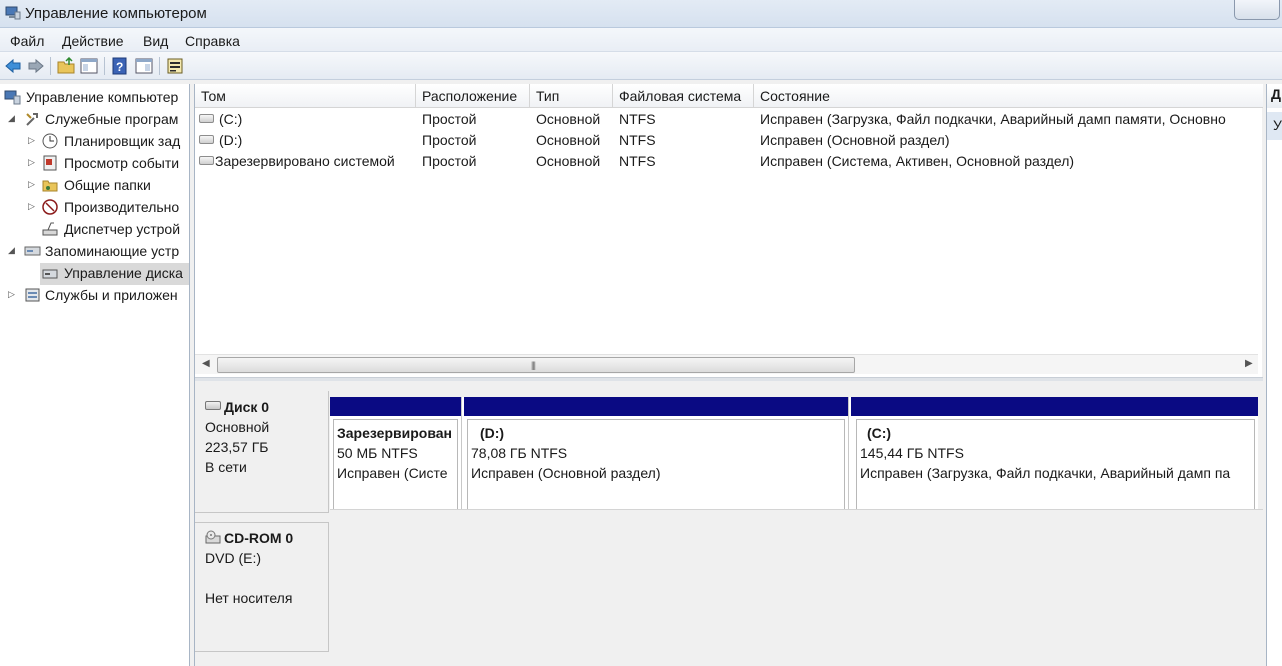  I want to click on computer-management-icon, so click(12, 97).